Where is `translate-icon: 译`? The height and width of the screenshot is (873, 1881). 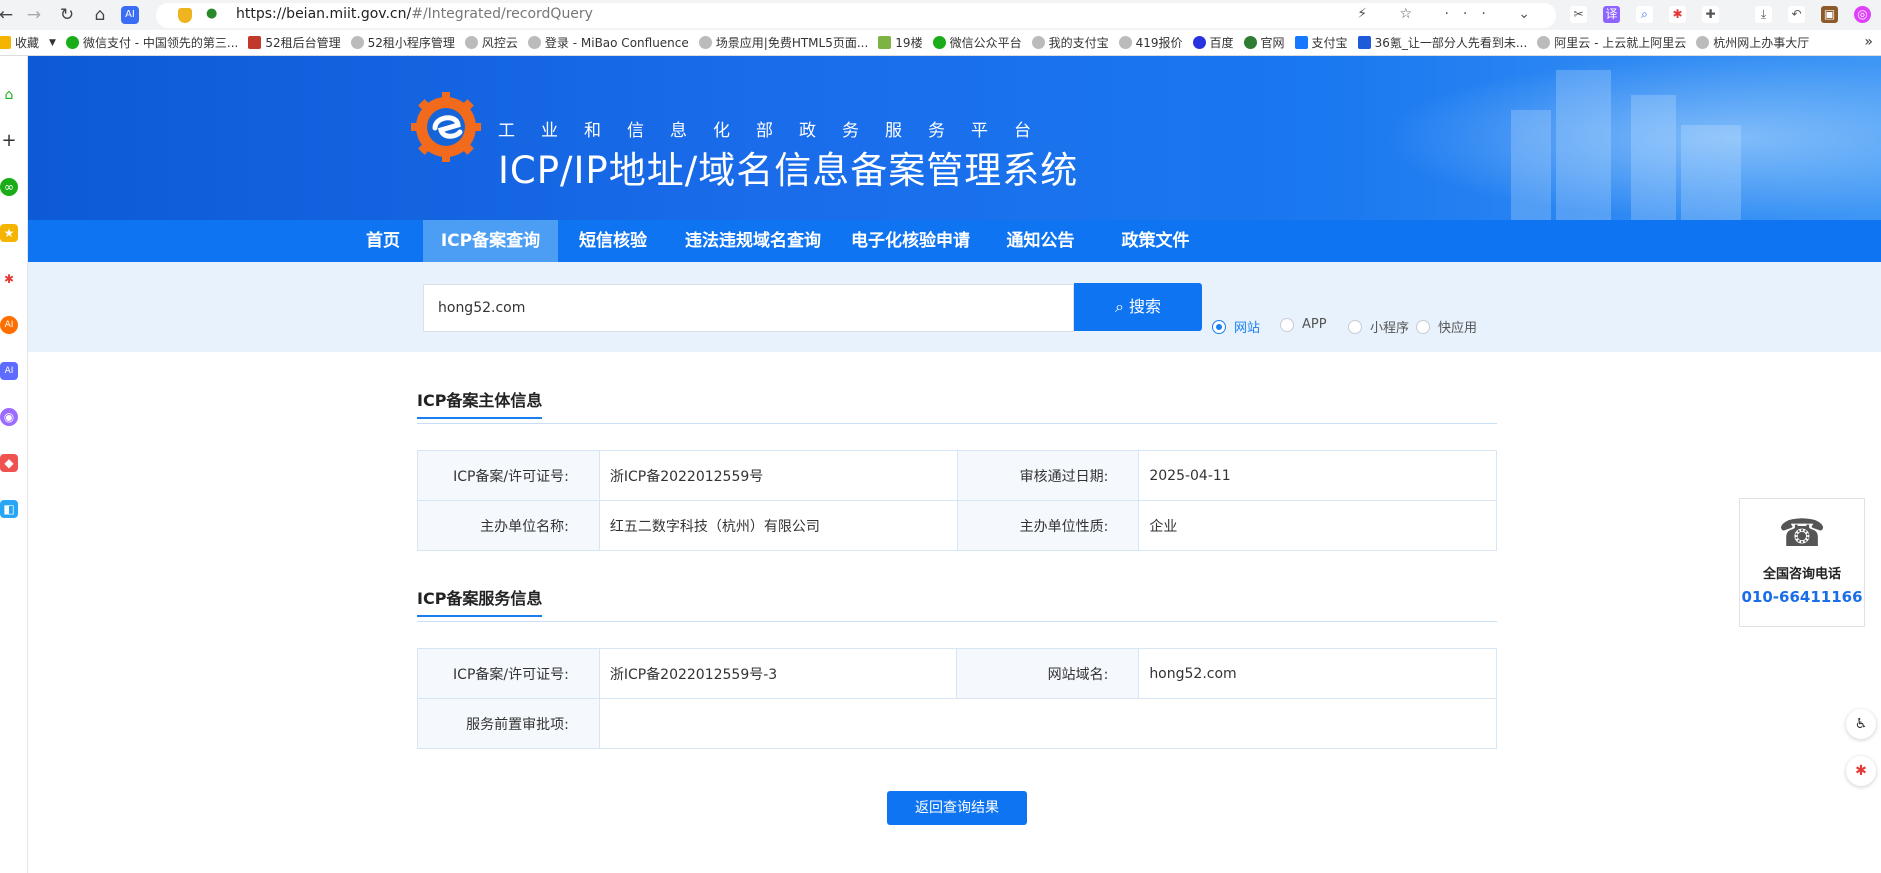 translate-icon: 译 is located at coordinates (1611, 14).